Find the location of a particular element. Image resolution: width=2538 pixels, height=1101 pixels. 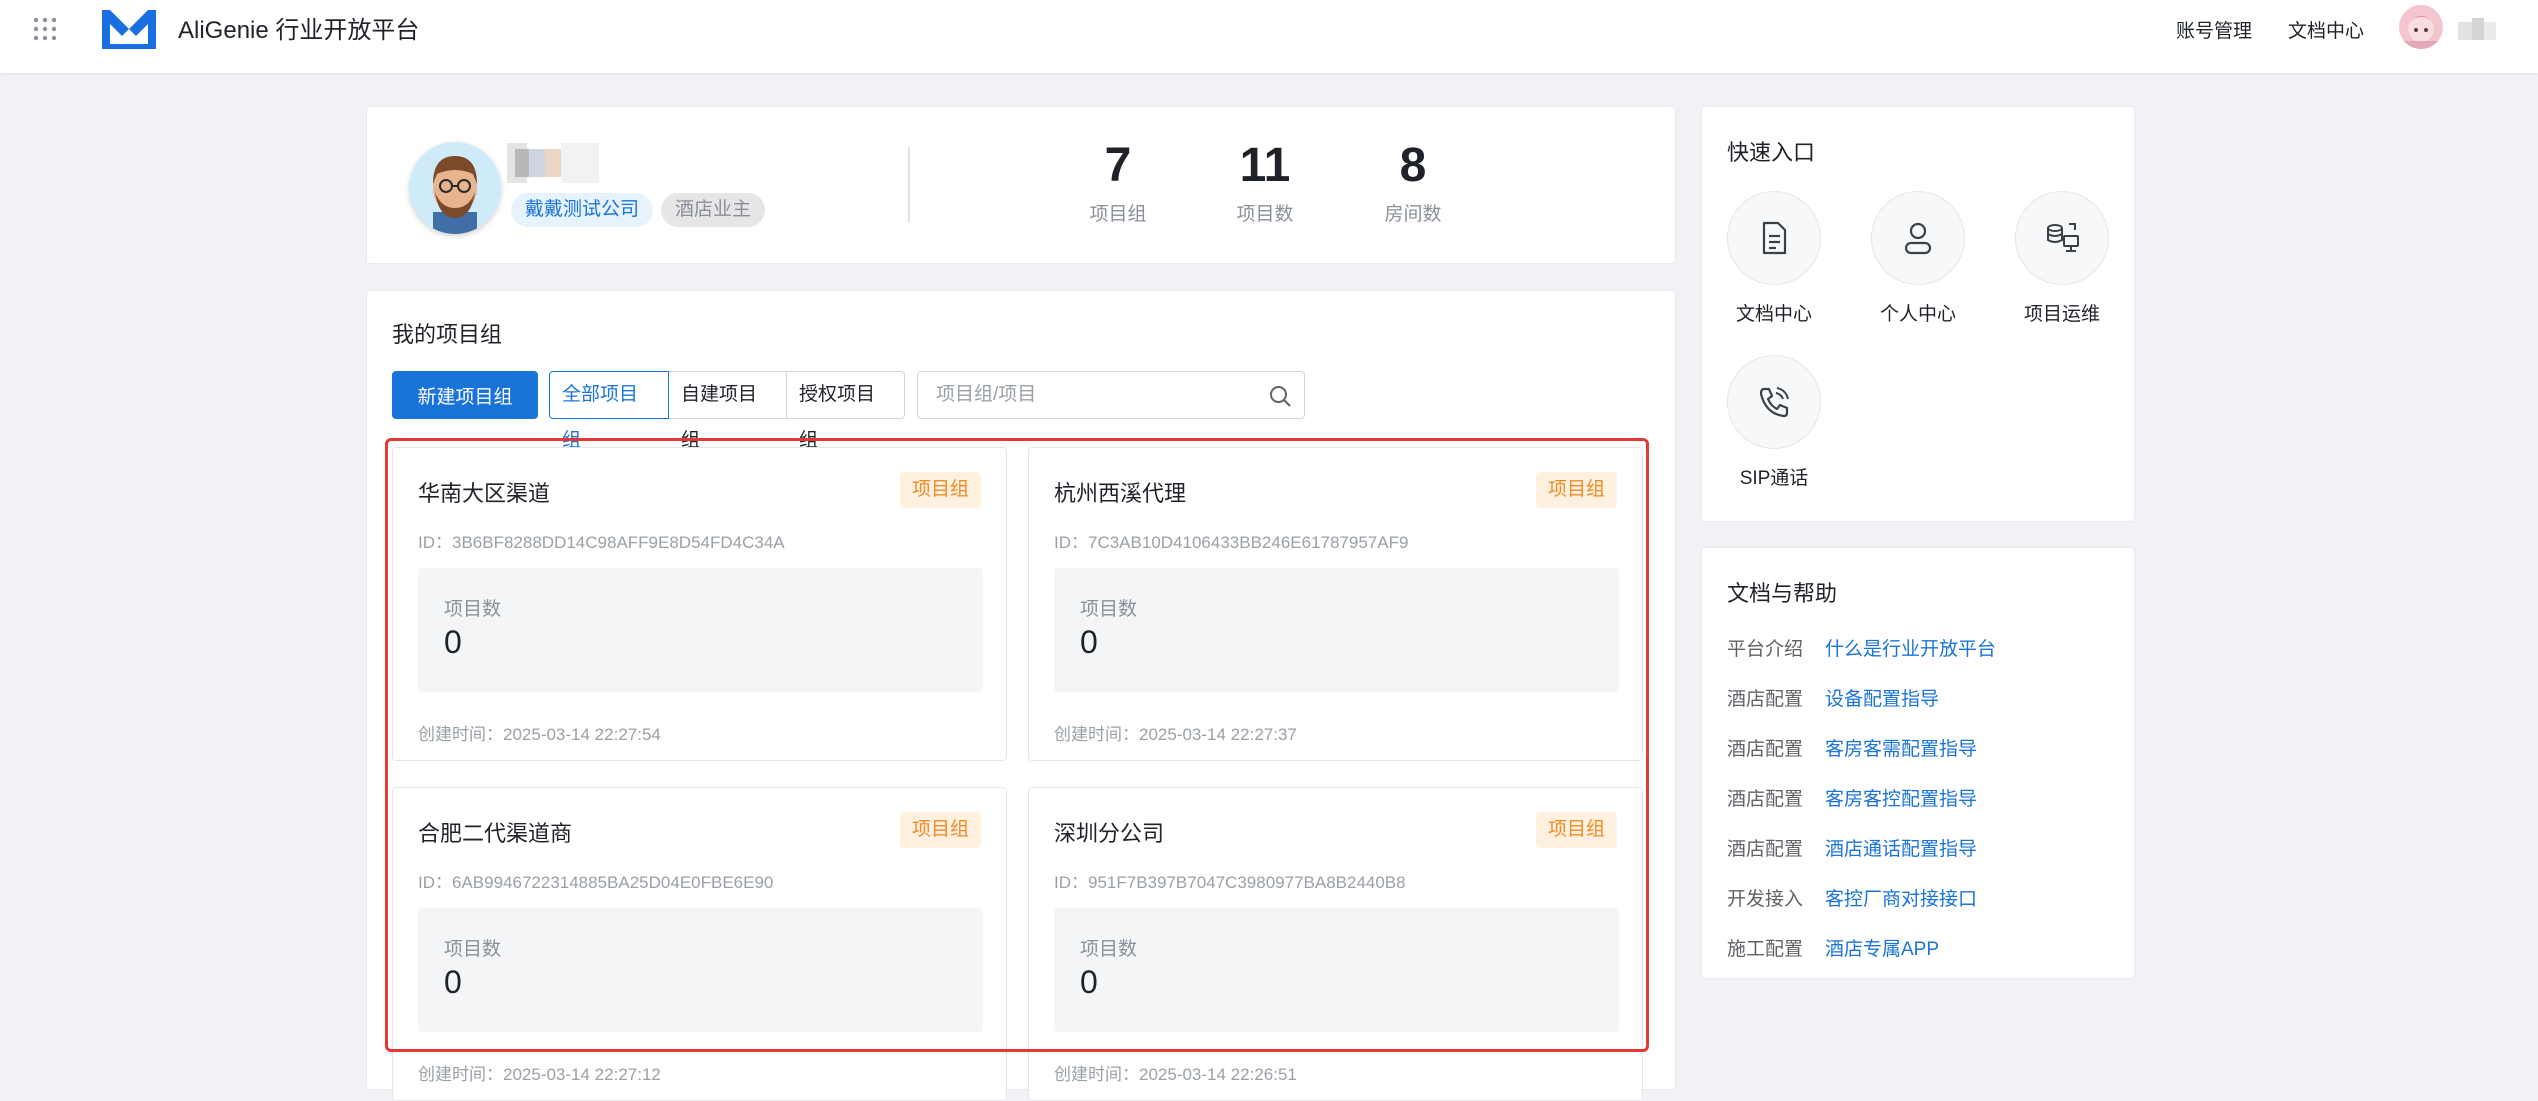

help-row: 施工配置 酒店专属APP is located at coordinates (1833, 947).